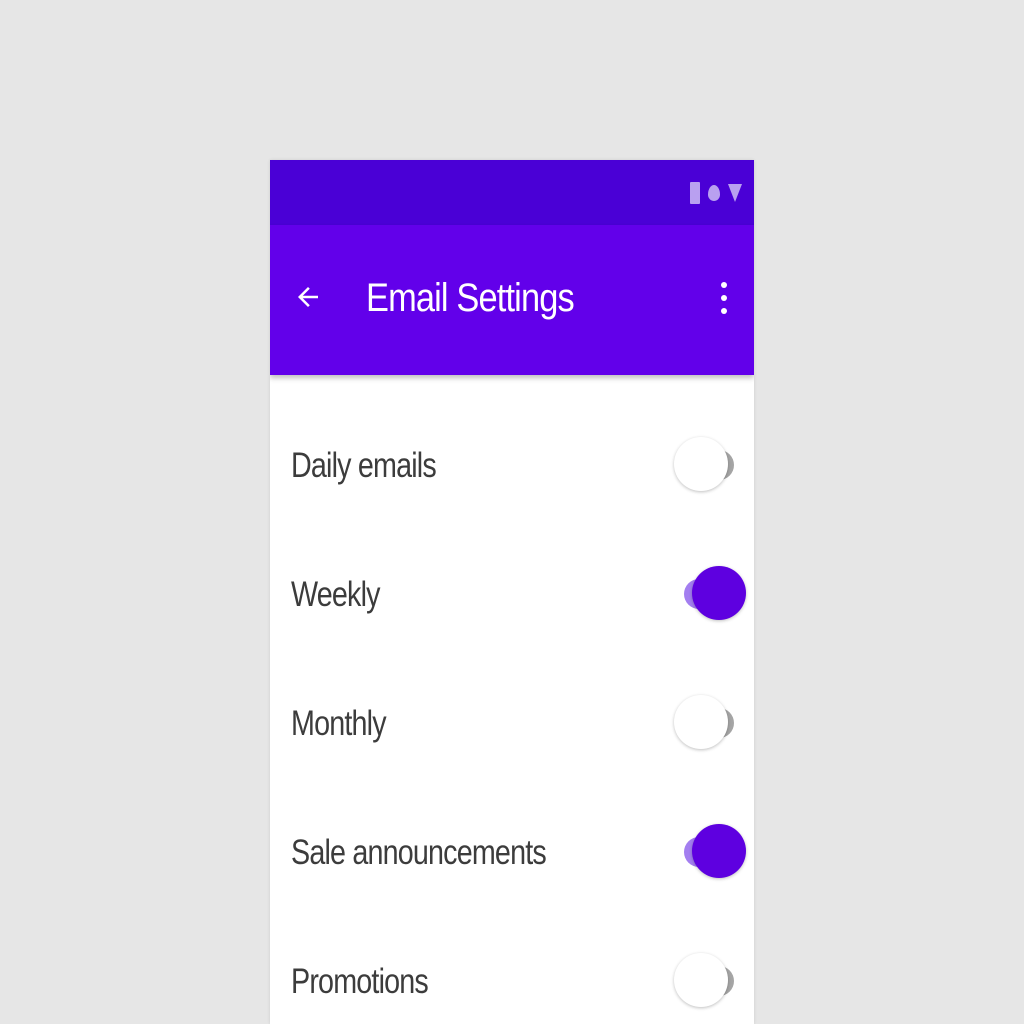 The image size is (1024, 1024). Describe the element at coordinates (512, 722) in the screenshot. I see `setting-row-monthly: Monthly` at that location.